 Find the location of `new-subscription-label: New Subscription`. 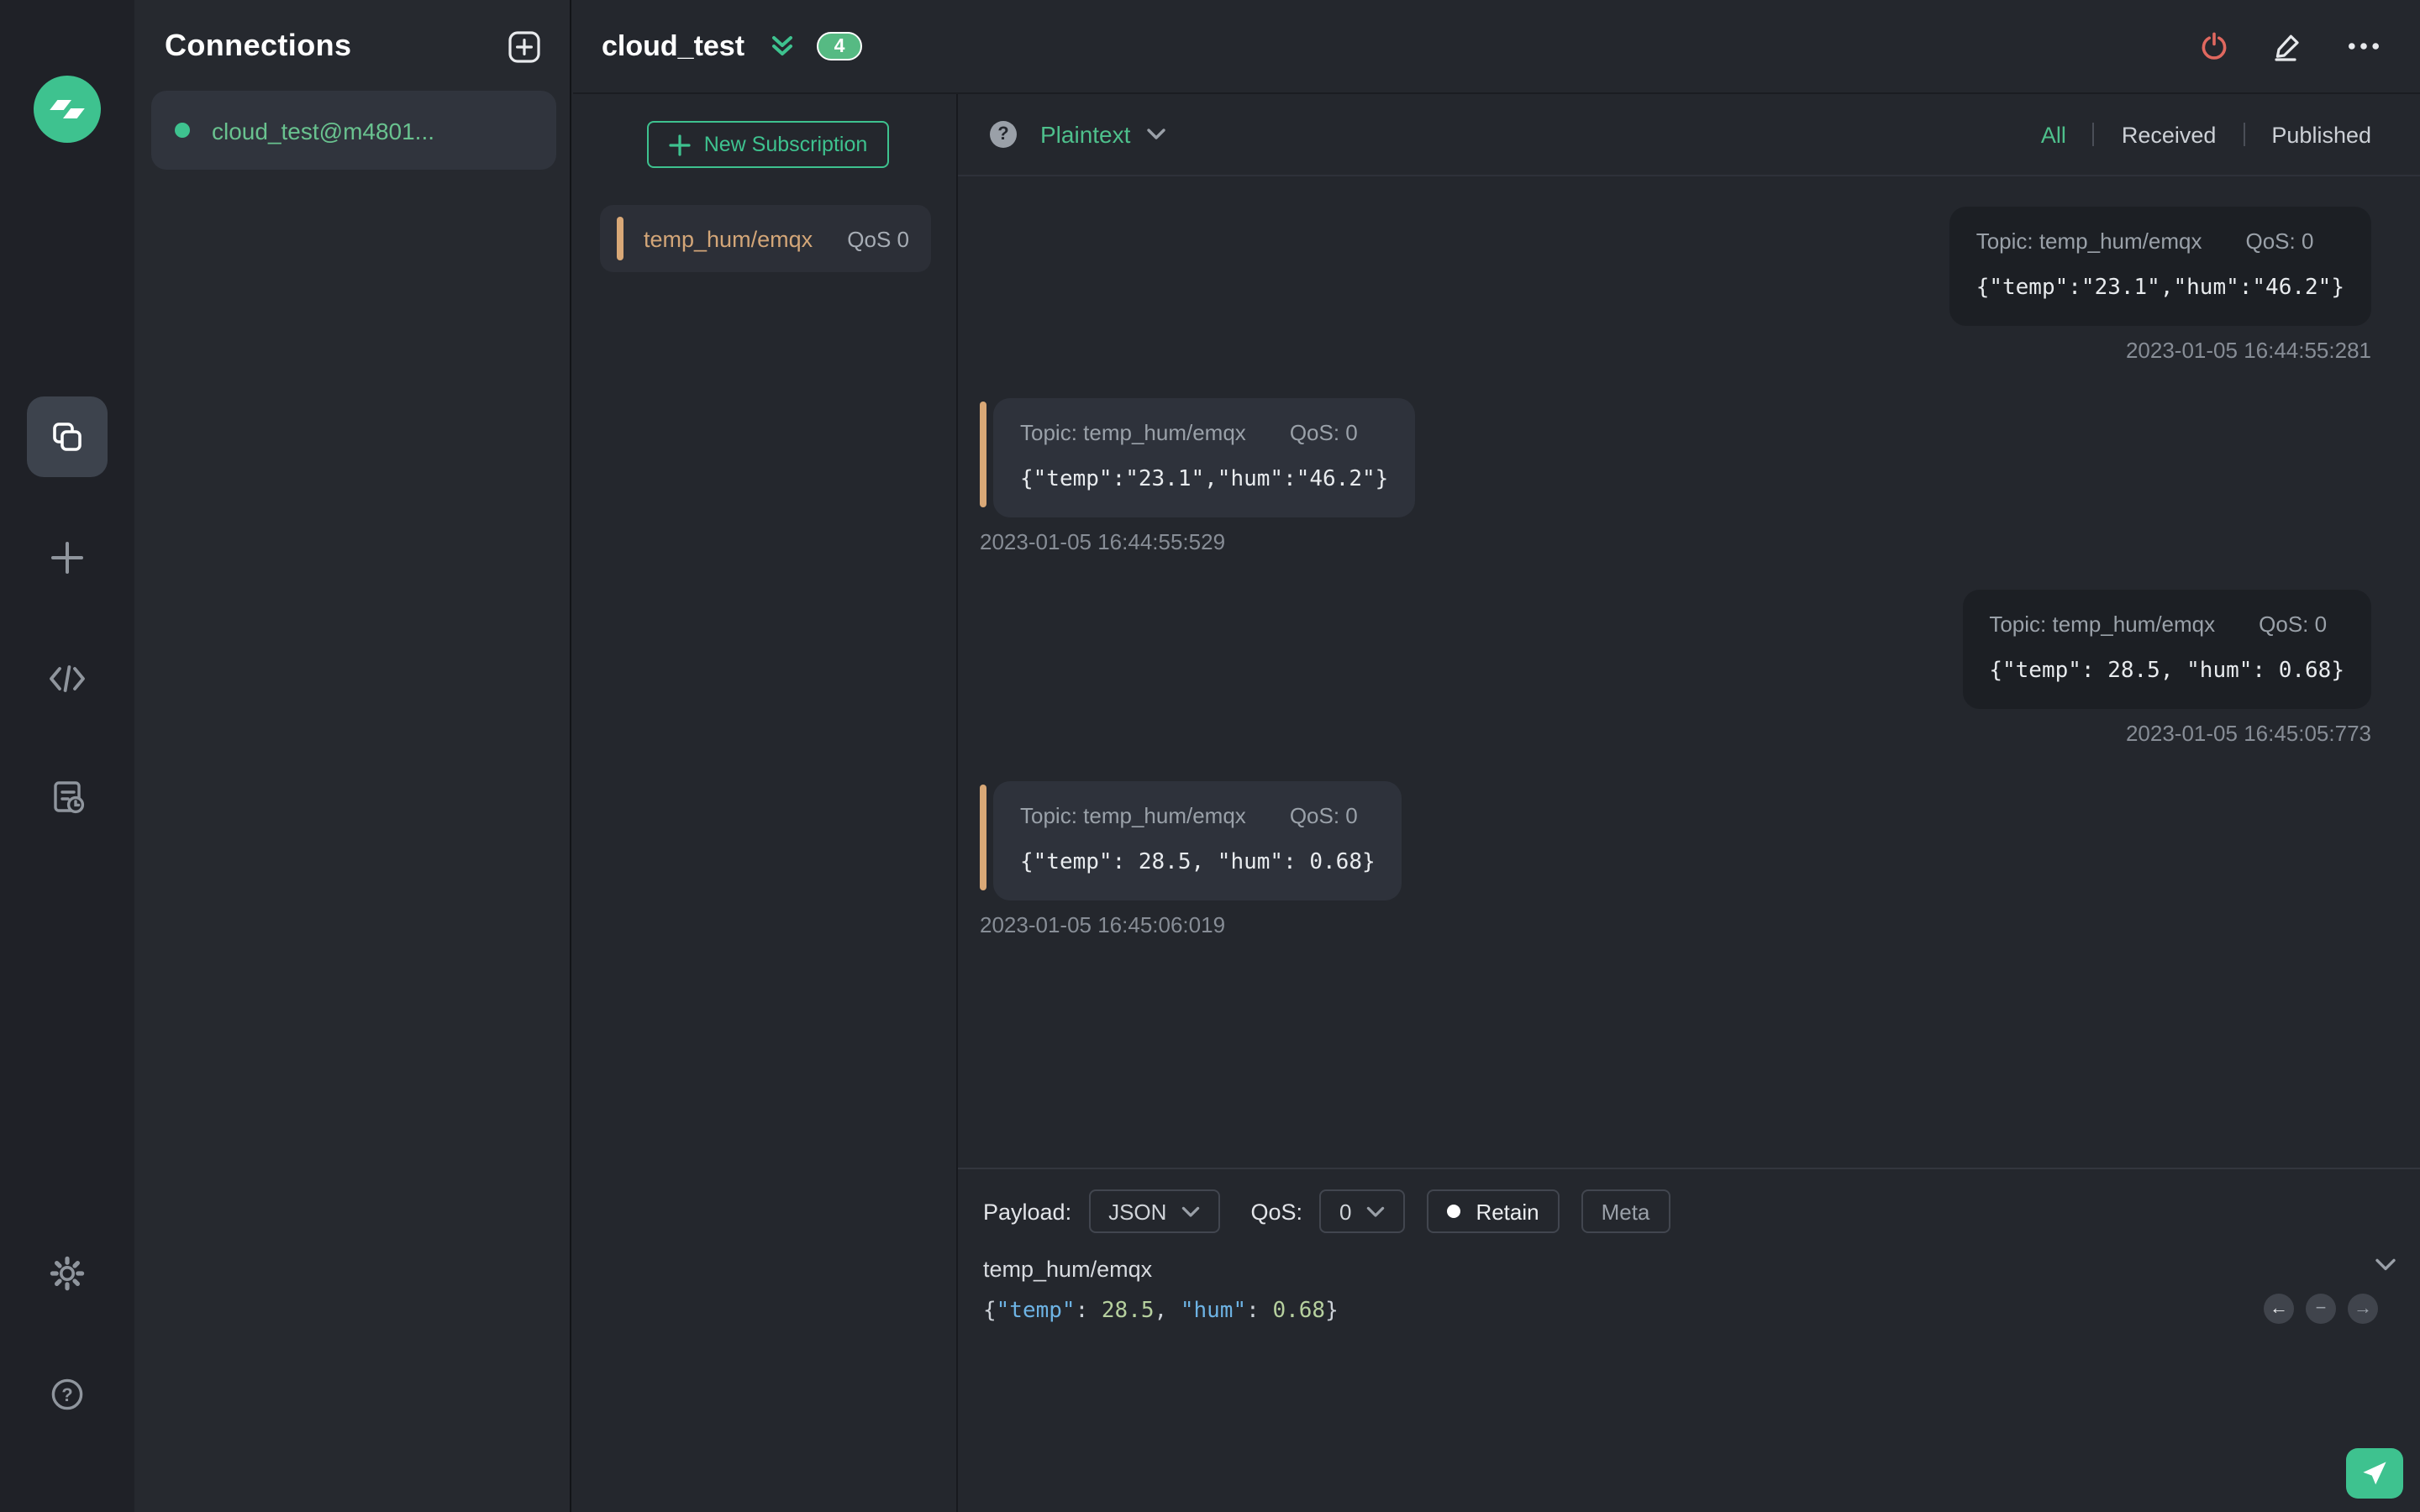

new-subscription-label: New Subscription is located at coordinates (785, 144).